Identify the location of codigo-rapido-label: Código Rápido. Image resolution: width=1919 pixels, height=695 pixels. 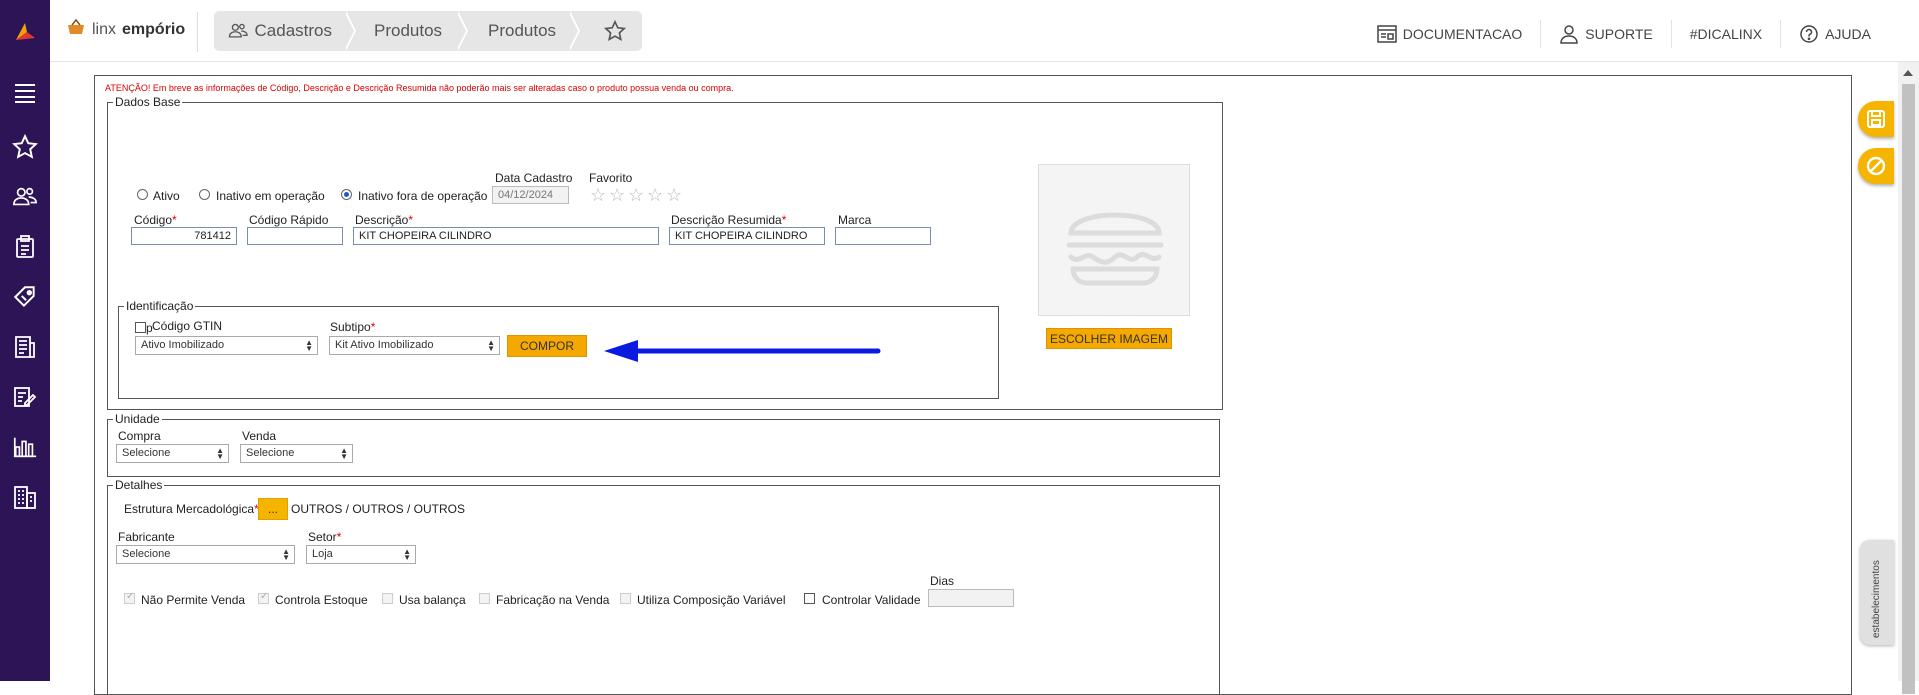
(289, 220).